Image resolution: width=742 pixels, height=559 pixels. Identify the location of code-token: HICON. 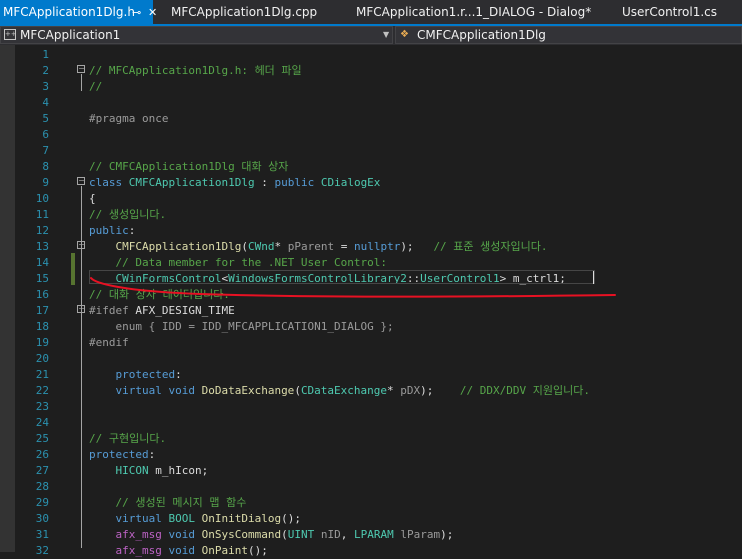
(132, 470).